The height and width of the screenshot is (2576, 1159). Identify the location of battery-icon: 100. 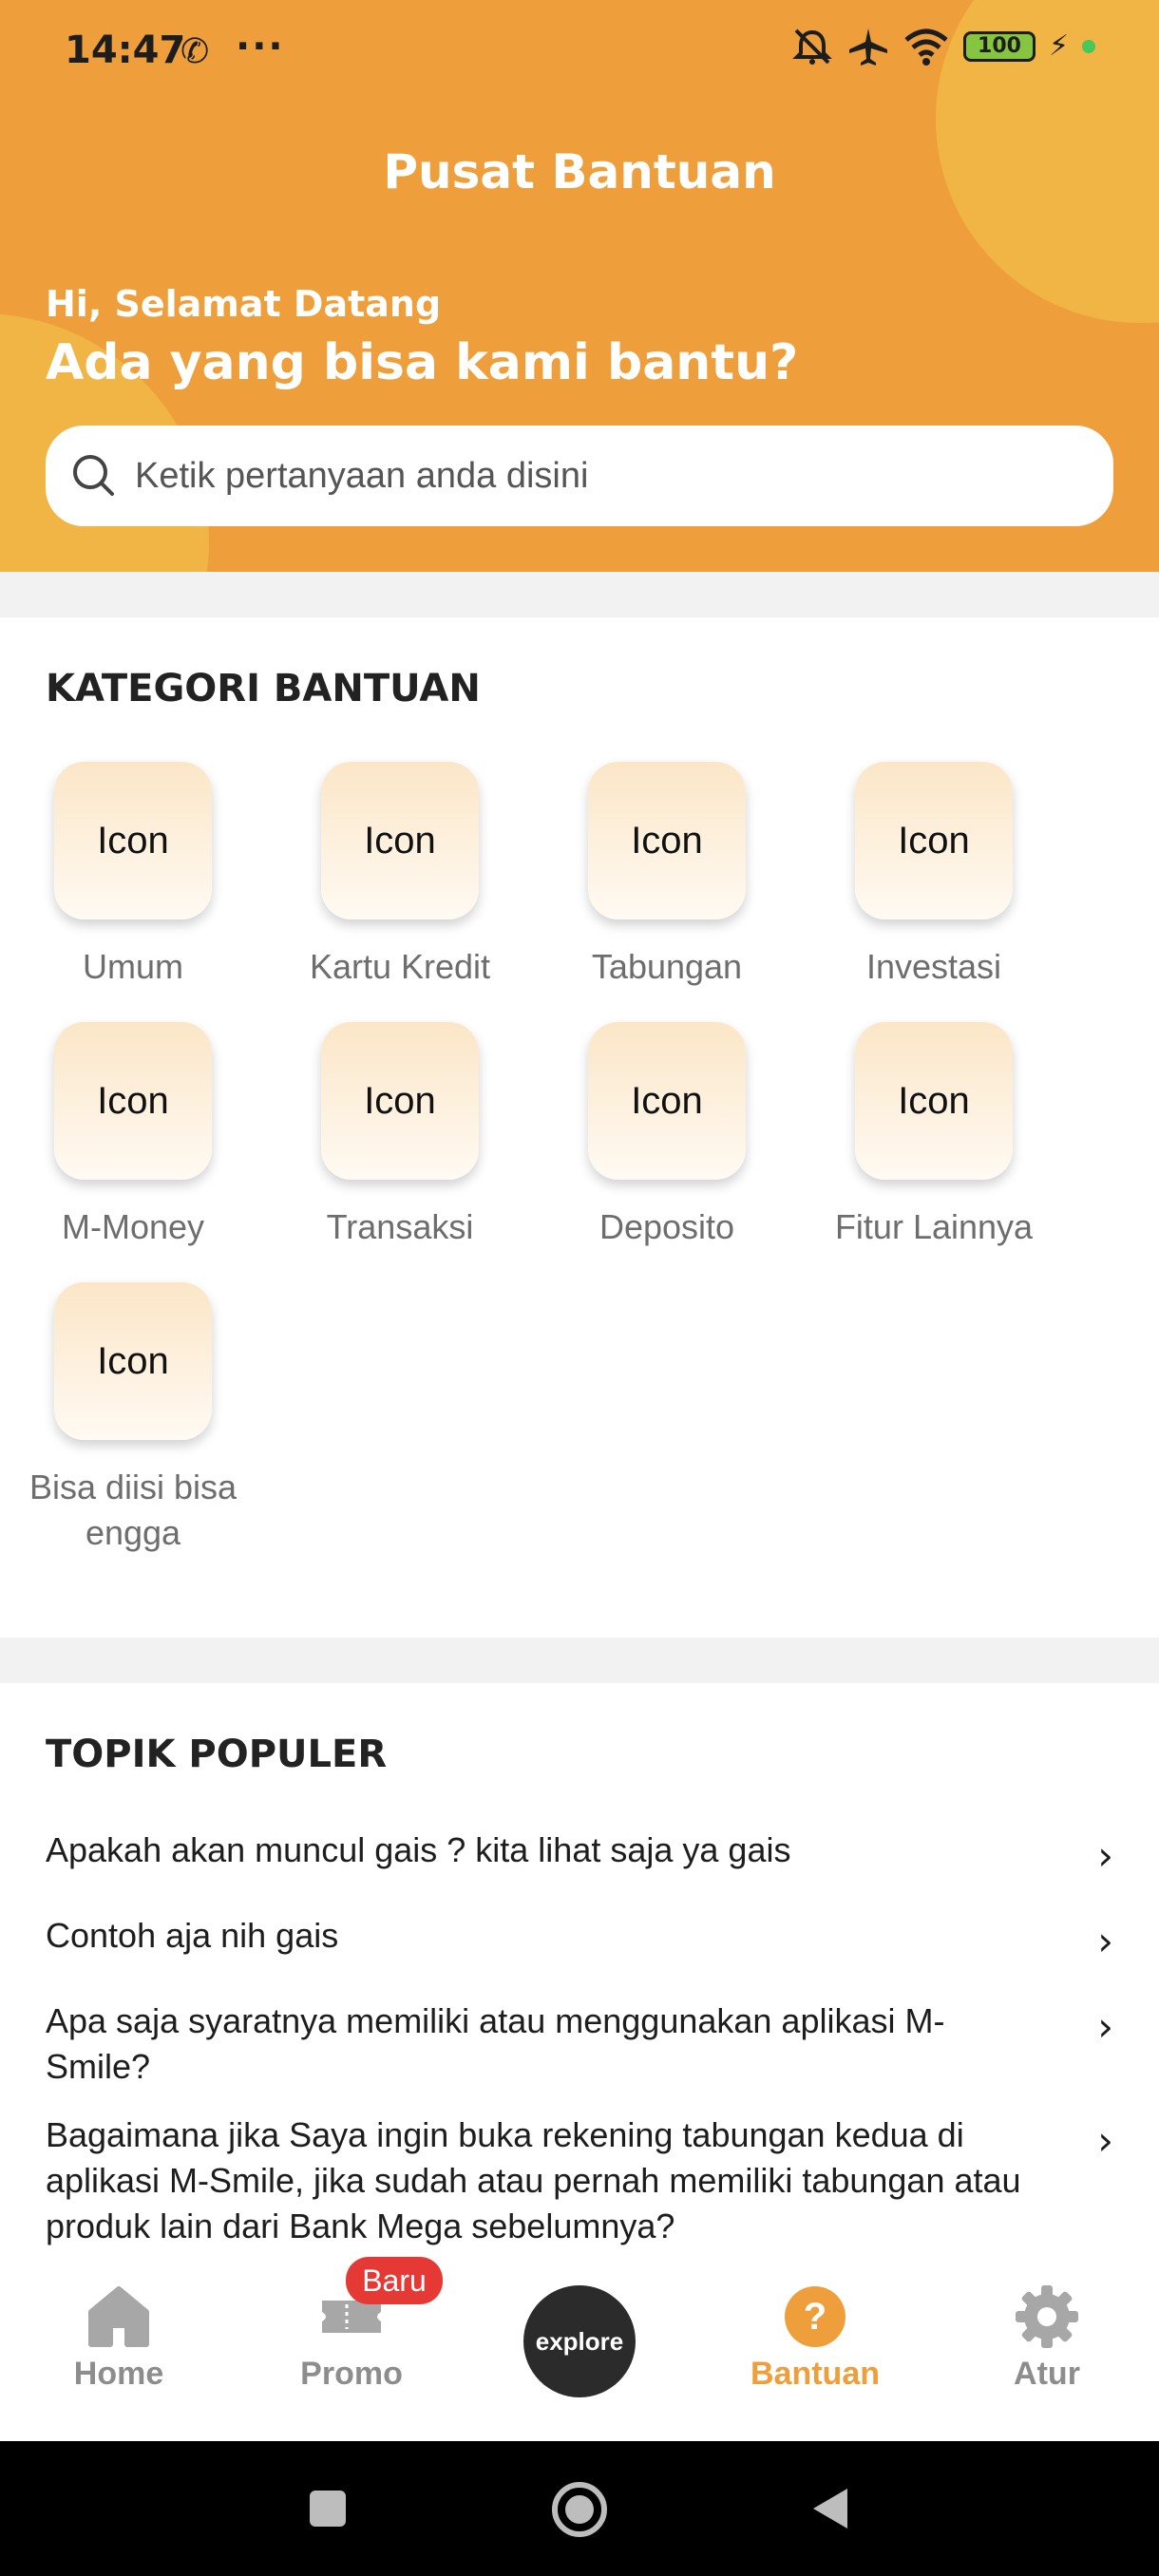
(999, 46).